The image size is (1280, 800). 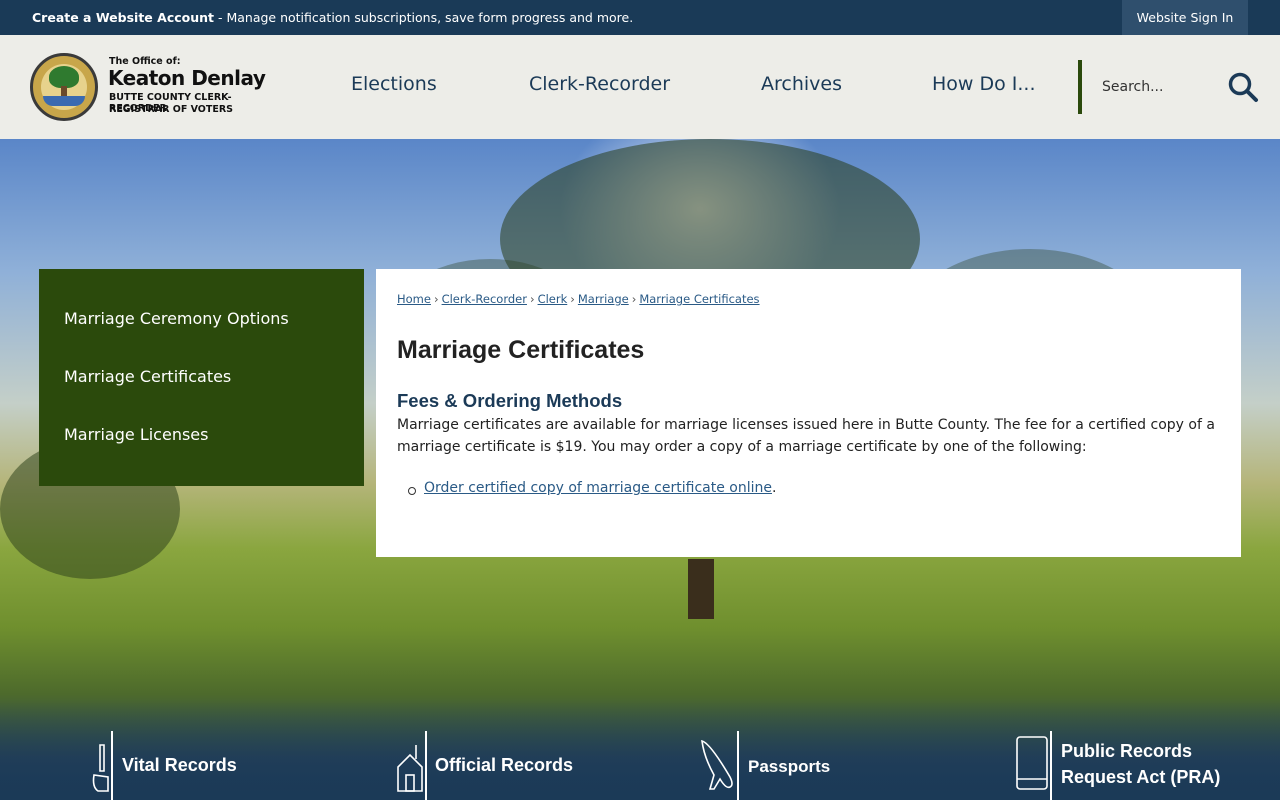 I want to click on sidebar-item-marriage-licenses: Marriage Licenses, so click(x=136, y=434).